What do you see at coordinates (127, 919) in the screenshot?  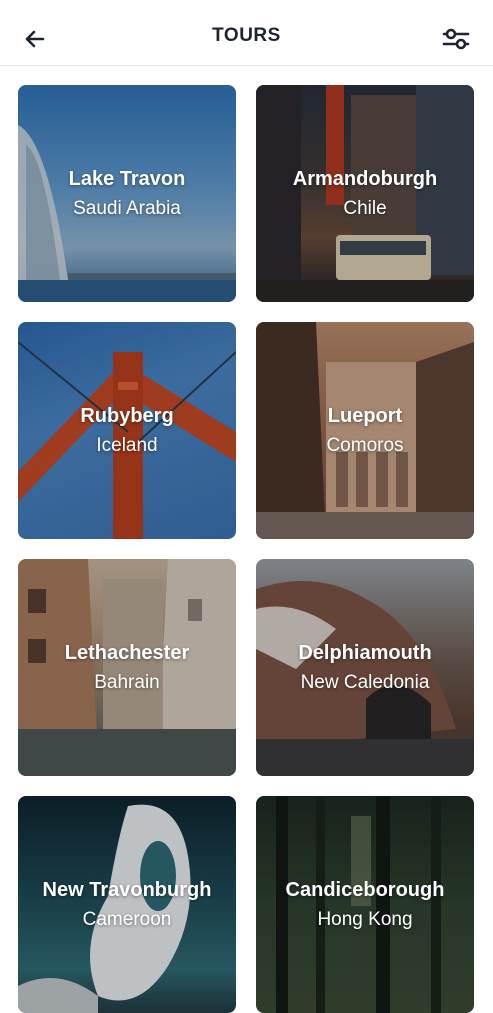 I see `tour-country: Cameroon` at bounding box center [127, 919].